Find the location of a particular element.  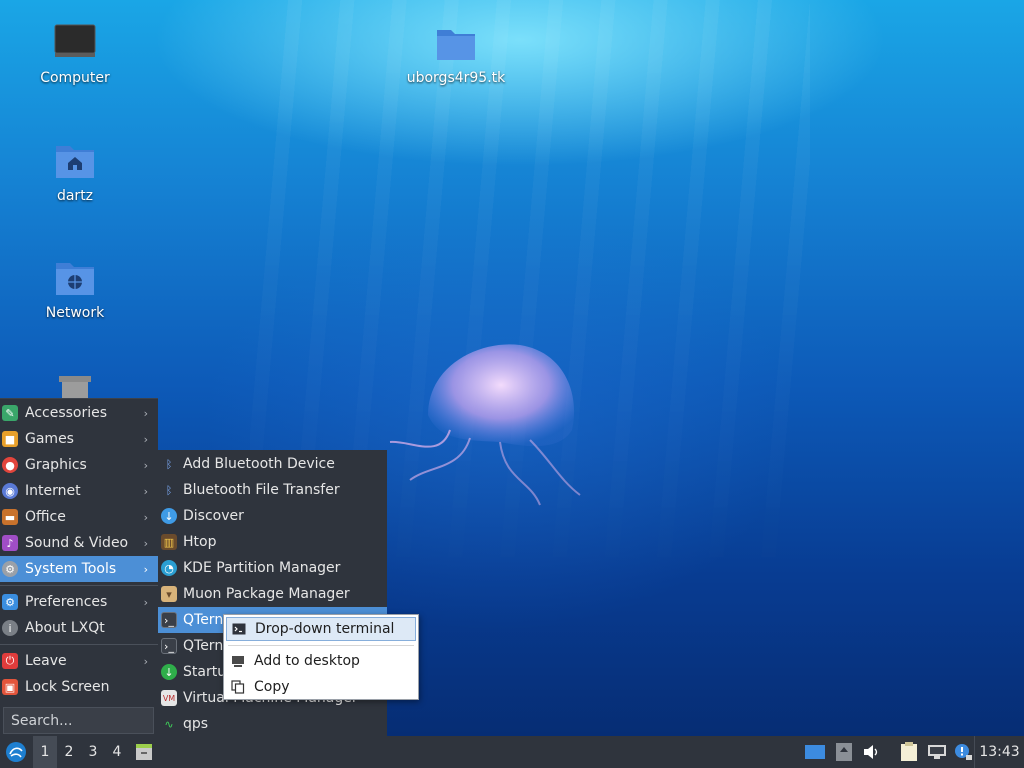

taskbar: 1 2 3 4 13:43 is located at coordinates (512, 752).